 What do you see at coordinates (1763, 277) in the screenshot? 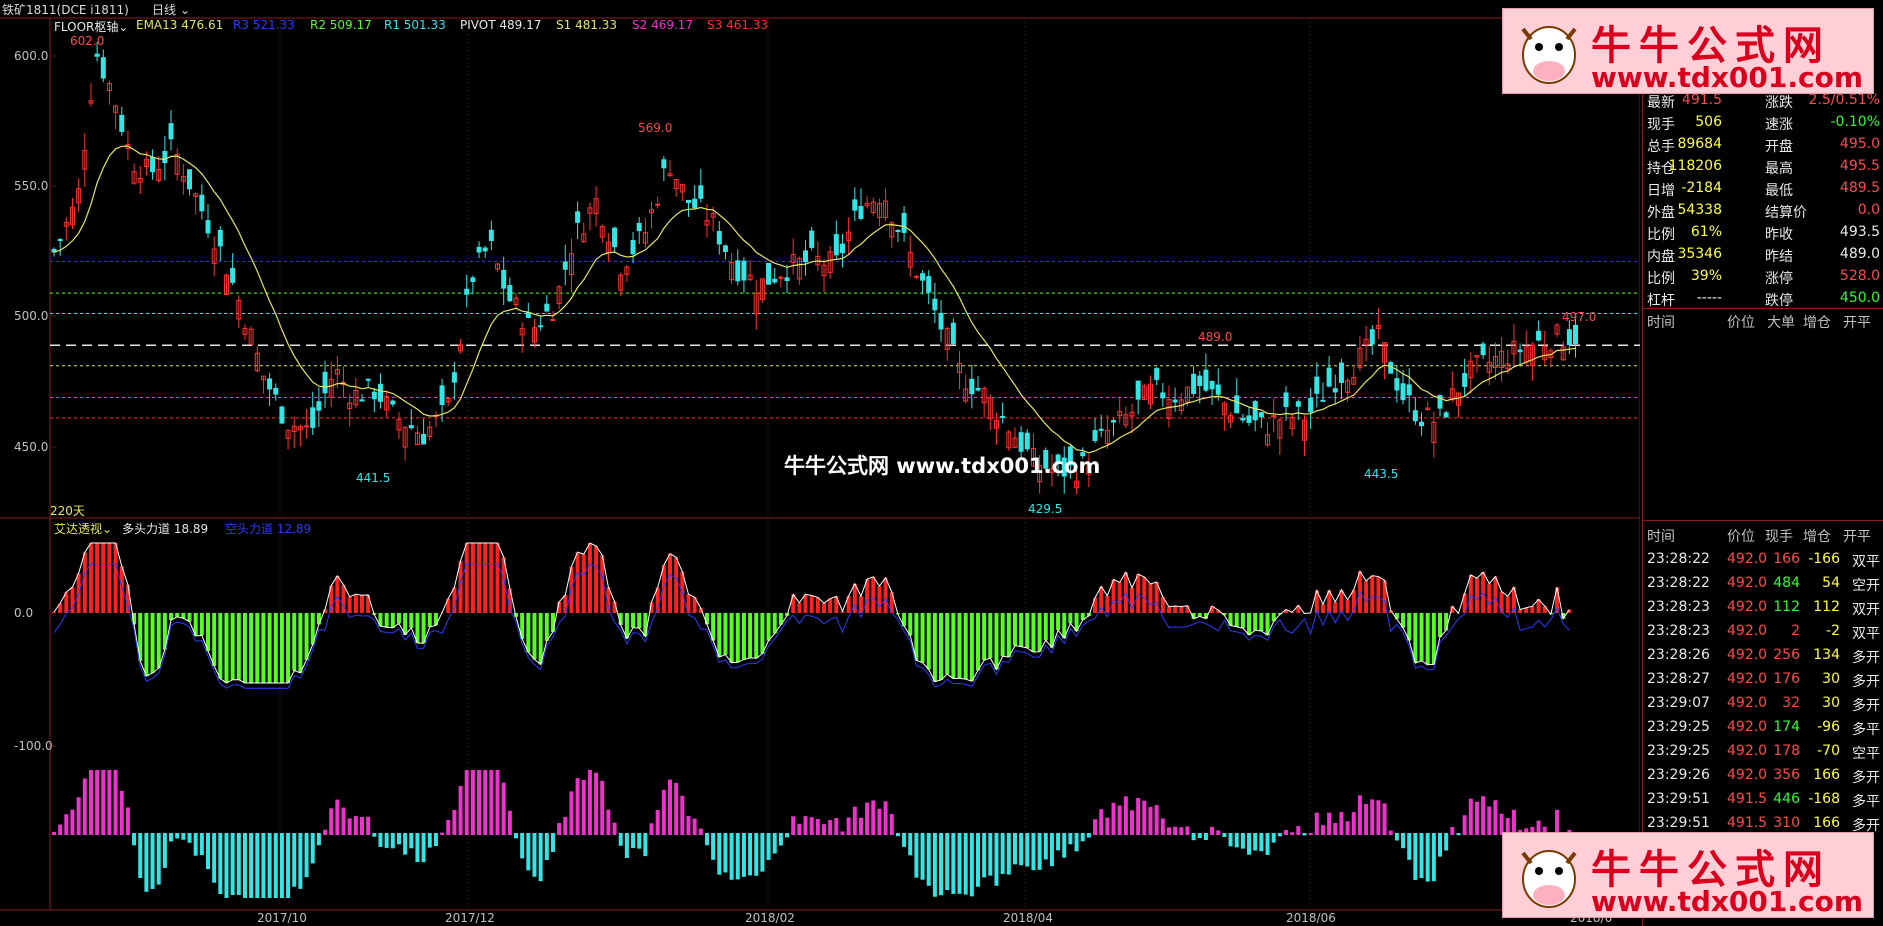
I see `quote-row: 比例 39% 涨停 528.0` at bounding box center [1763, 277].